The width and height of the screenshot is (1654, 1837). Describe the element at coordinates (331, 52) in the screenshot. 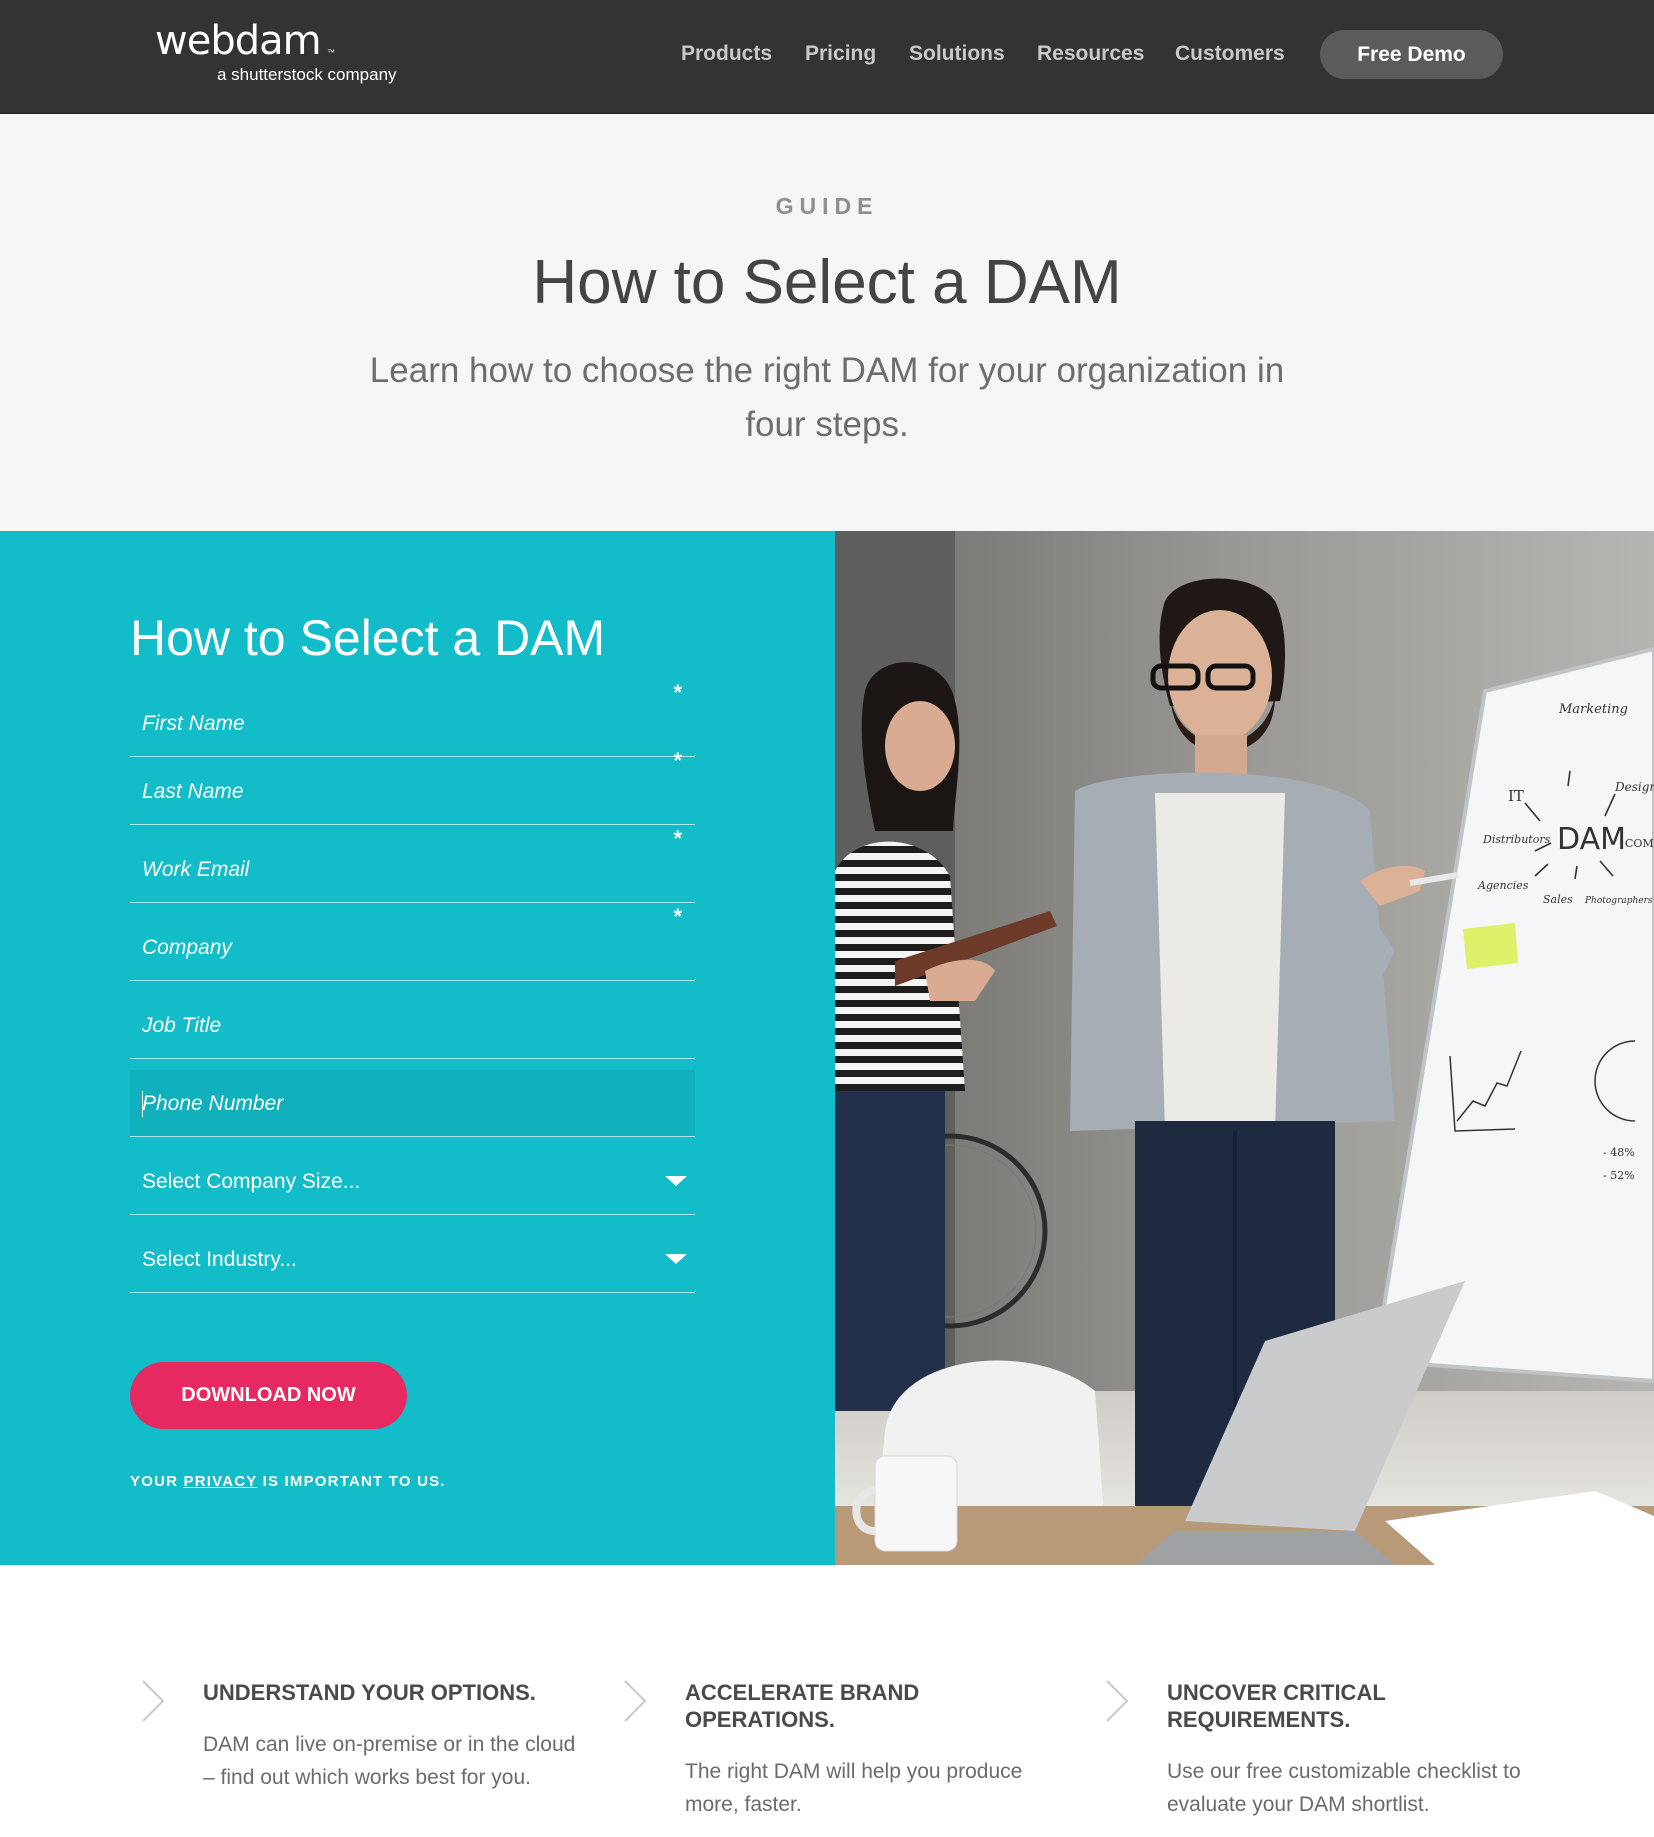

I see `logo-trademark: ™` at that location.